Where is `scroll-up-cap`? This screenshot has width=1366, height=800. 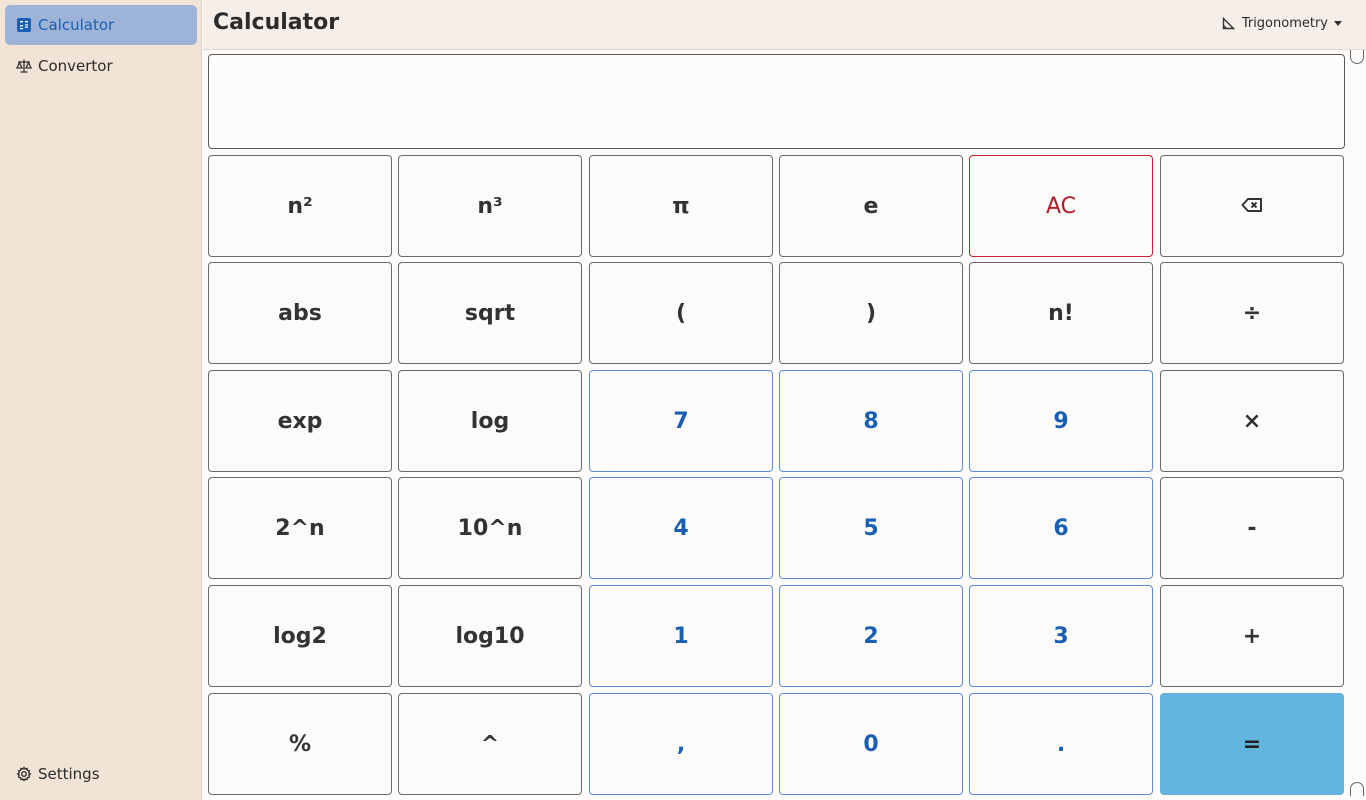
scroll-up-cap is located at coordinates (1357, 57).